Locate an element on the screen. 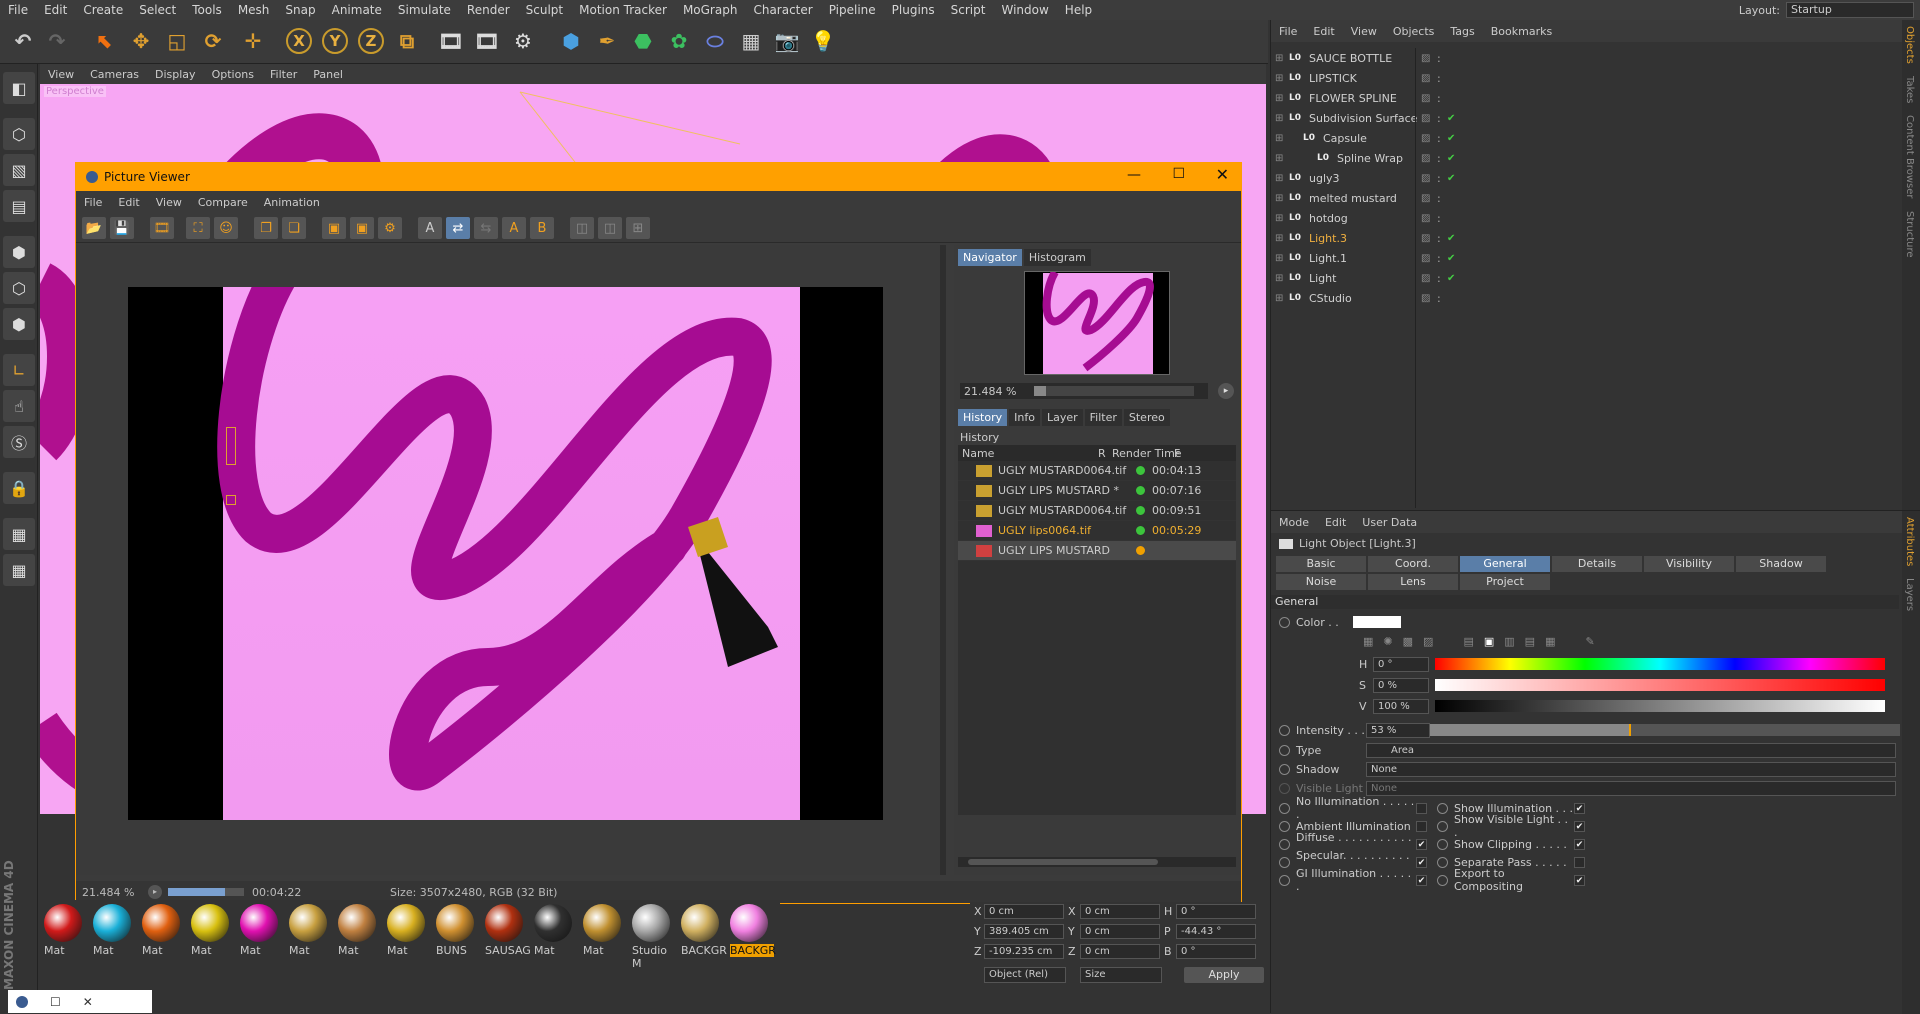 This screenshot has height=1014, width=1920. visible-light-animate-radio is located at coordinates (1284, 788).